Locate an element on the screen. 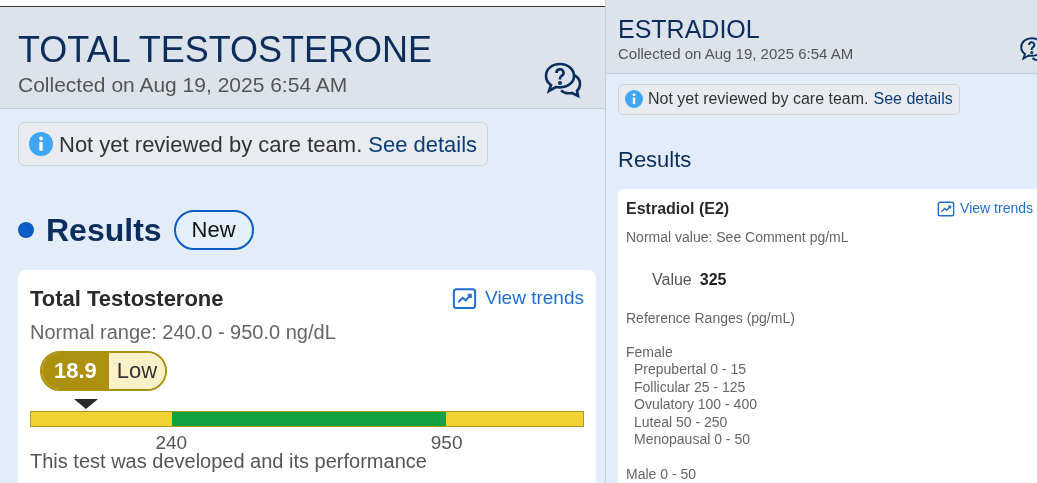 This screenshot has height=483, width=1037. new-badge: New is located at coordinates (213, 230).